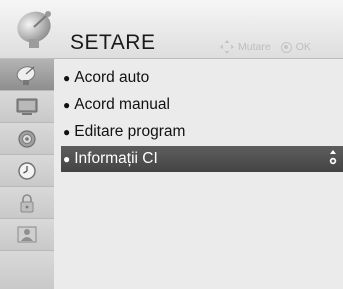  What do you see at coordinates (130, 131) in the screenshot?
I see `menu-item-label: Editare program` at bounding box center [130, 131].